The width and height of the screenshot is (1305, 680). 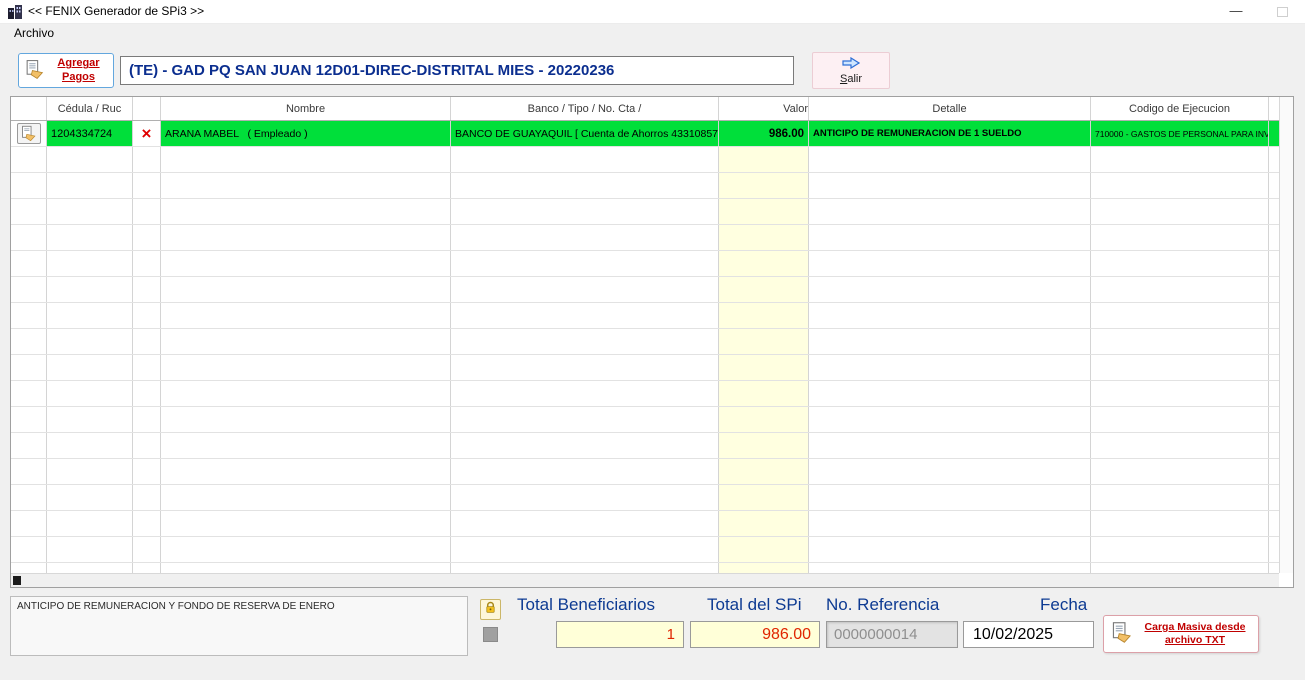 What do you see at coordinates (1286, 335) in the screenshot?
I see `vertical-scrollbar` at bounding box center [1286, 335].